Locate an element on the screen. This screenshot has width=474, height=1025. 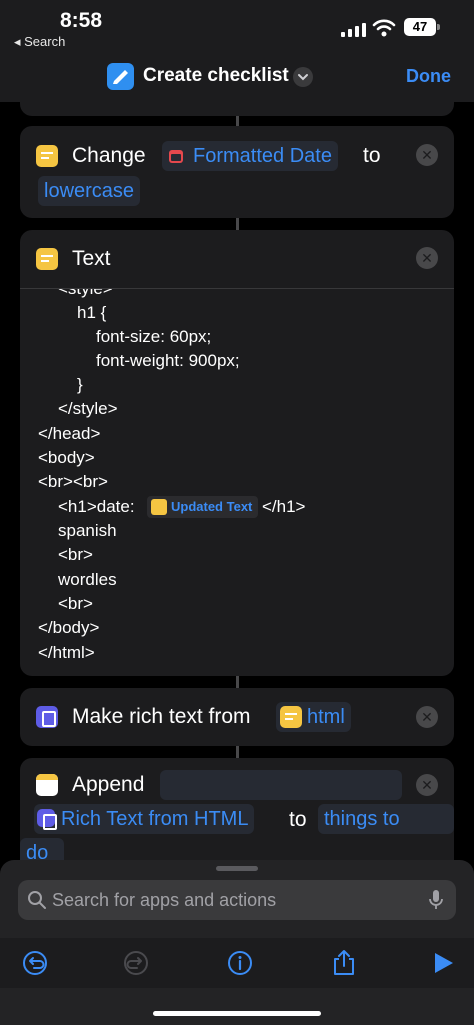
formatted-date-label: Formatted Date is located at coordinates (262, 156).